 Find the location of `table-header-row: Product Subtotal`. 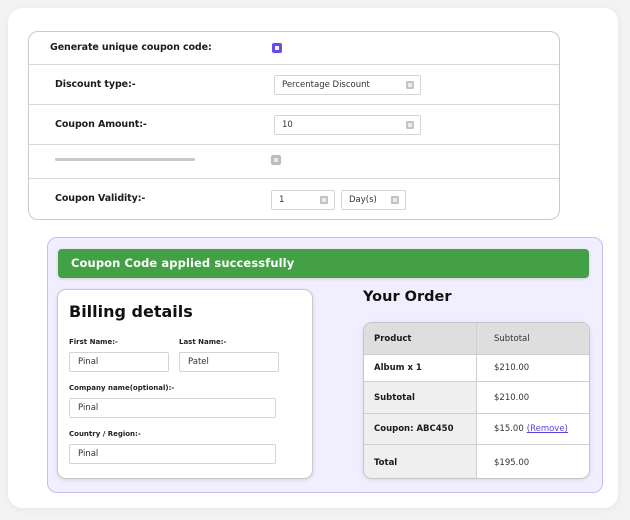

table-header-row: Product Subtotal is located at coordinates (476, 339).